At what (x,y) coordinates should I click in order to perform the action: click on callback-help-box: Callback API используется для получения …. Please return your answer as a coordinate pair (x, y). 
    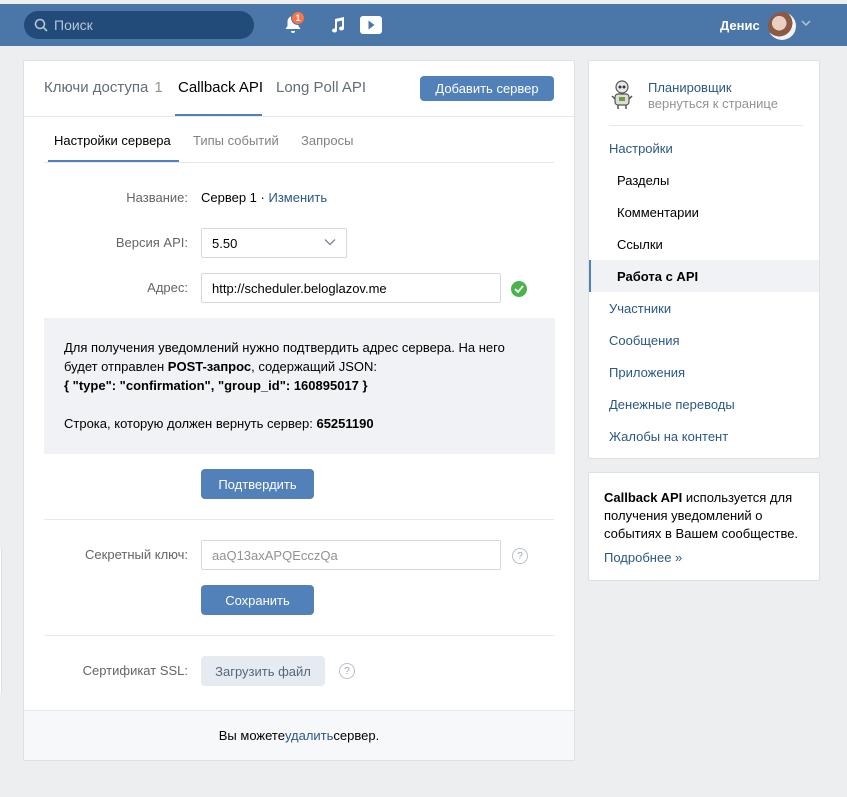
    Looking at the image, I should click on (704, 526).